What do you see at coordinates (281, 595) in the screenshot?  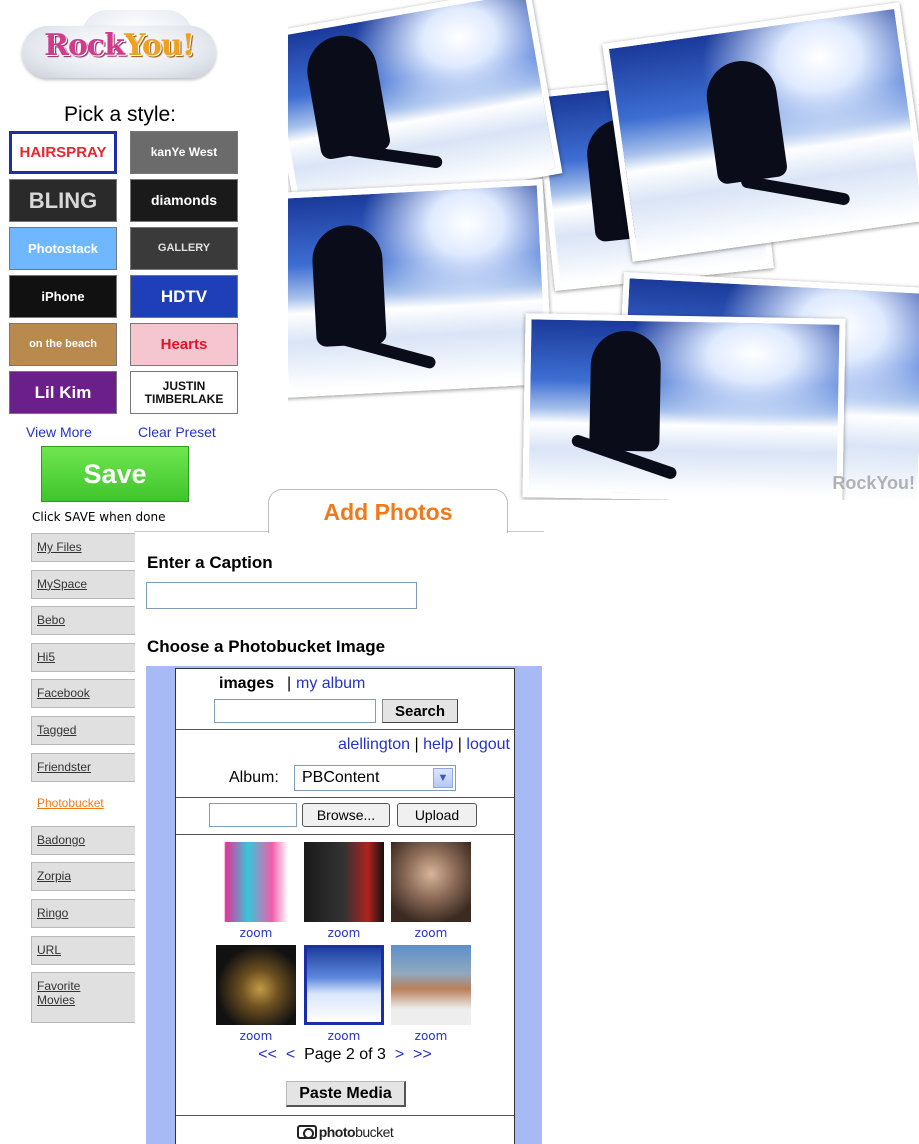 I see `caption-input` at bounding box center [281, 595].